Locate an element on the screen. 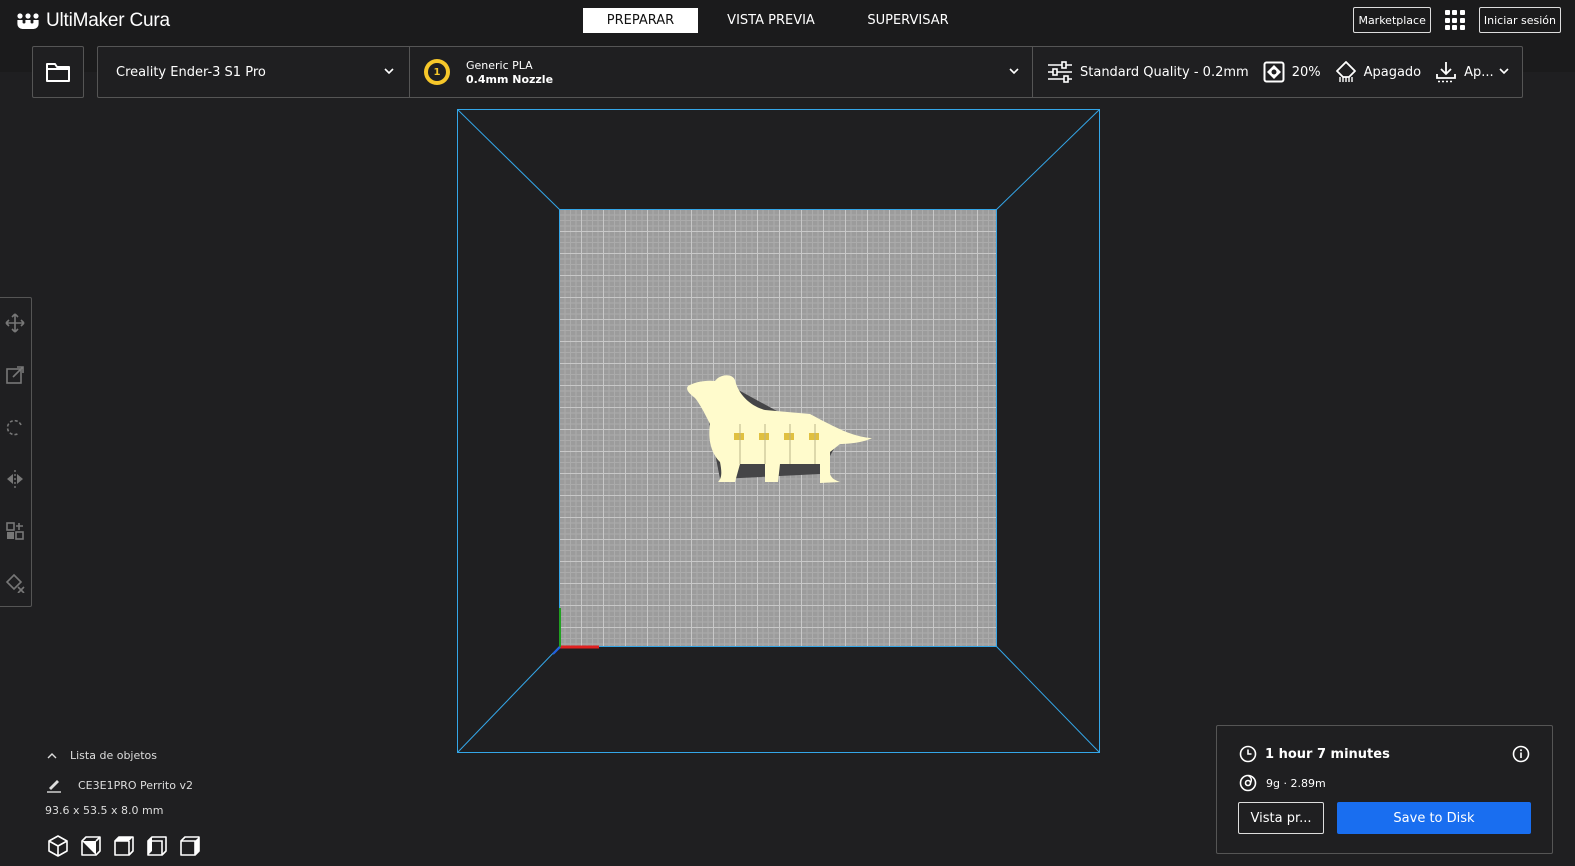 The height and width of the screenshot is (866, 1575). account-area: Marketplace Iniciar sesión is located at coordinates (1457, 20).